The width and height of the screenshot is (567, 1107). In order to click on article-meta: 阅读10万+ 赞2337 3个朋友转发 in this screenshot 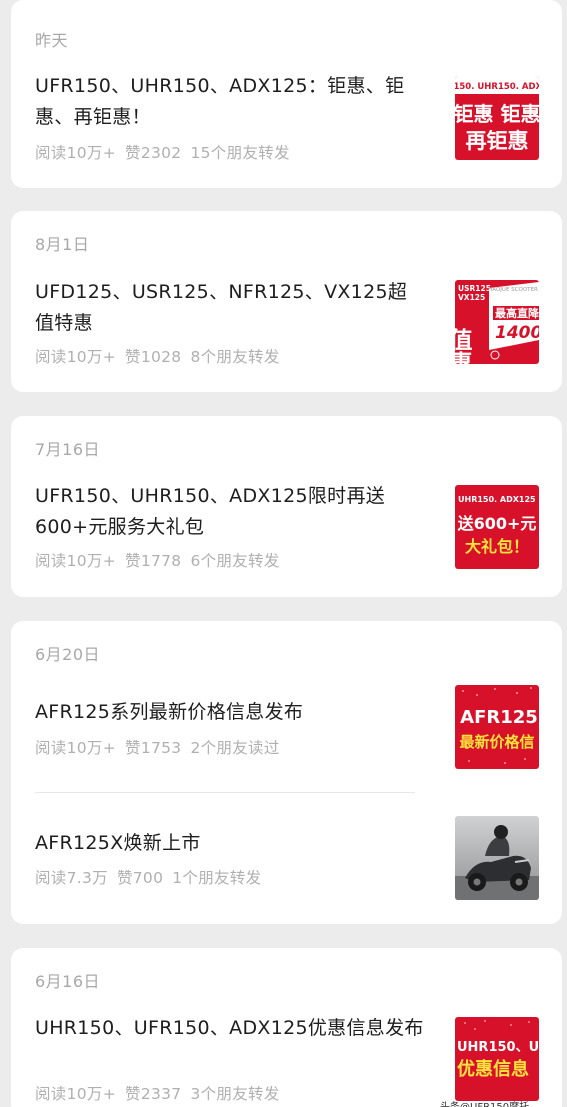, I will do `click(162, 1093)`.